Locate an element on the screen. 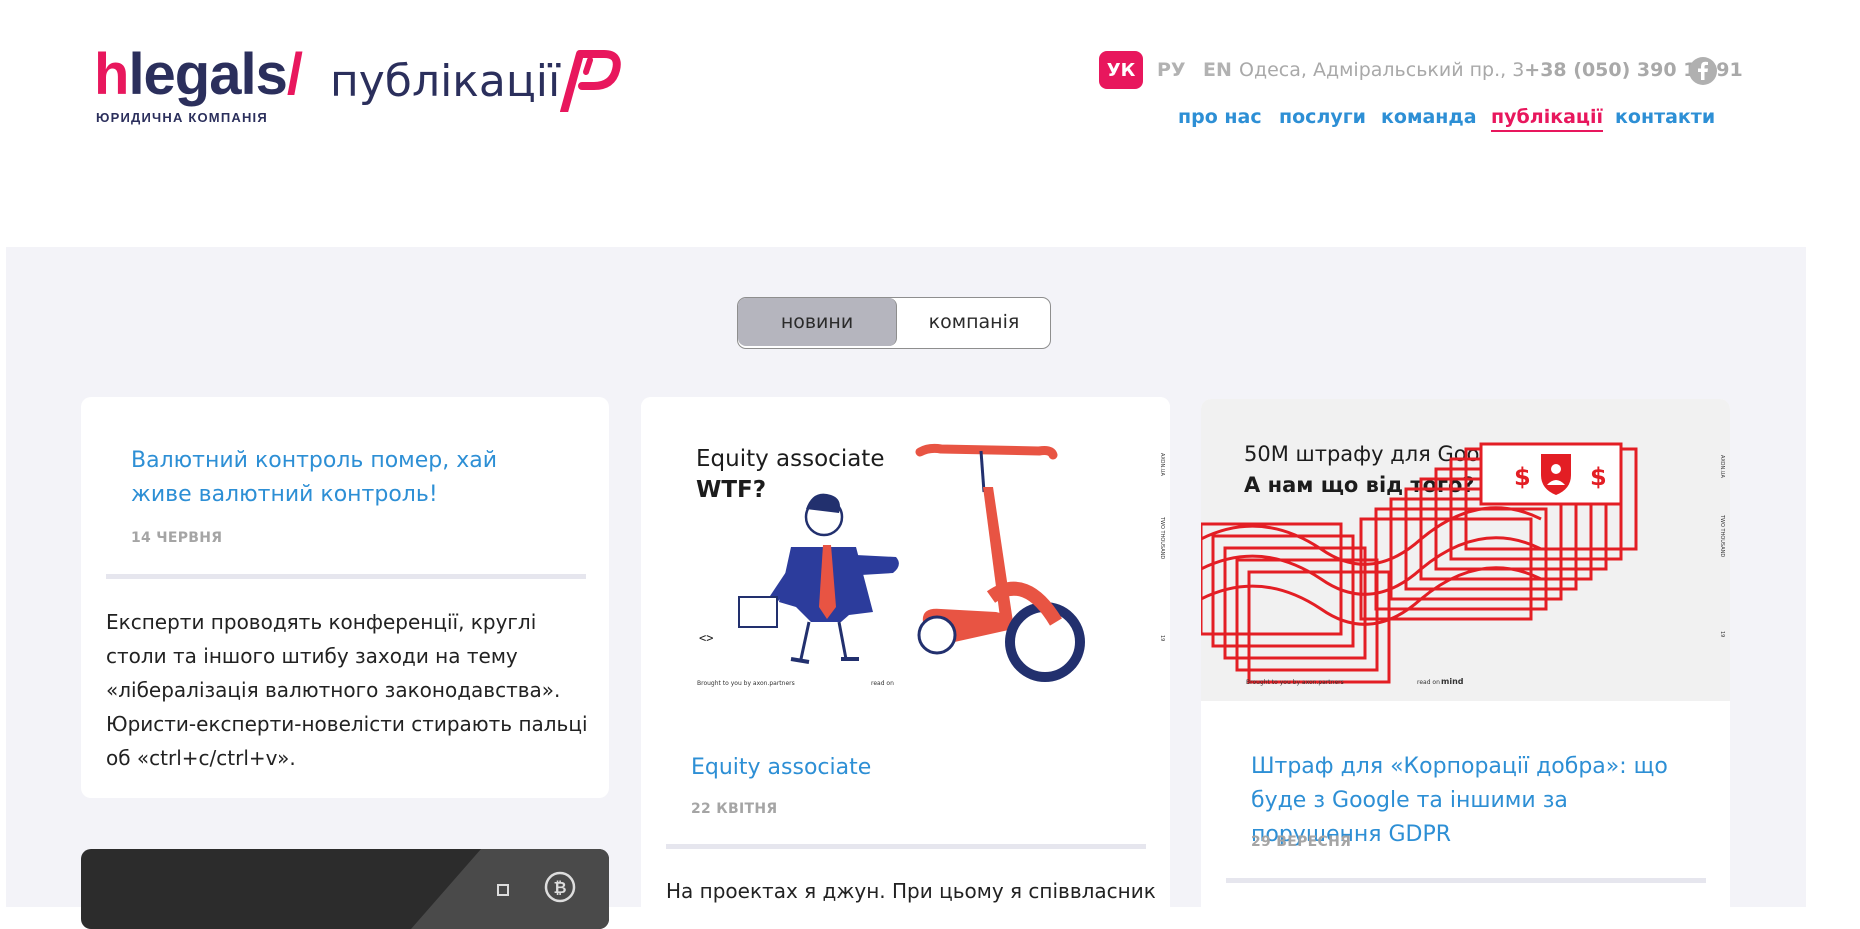 This screenshot has width=1860, height=929. language-en-button: EN is located at coordinates (1217, 70).